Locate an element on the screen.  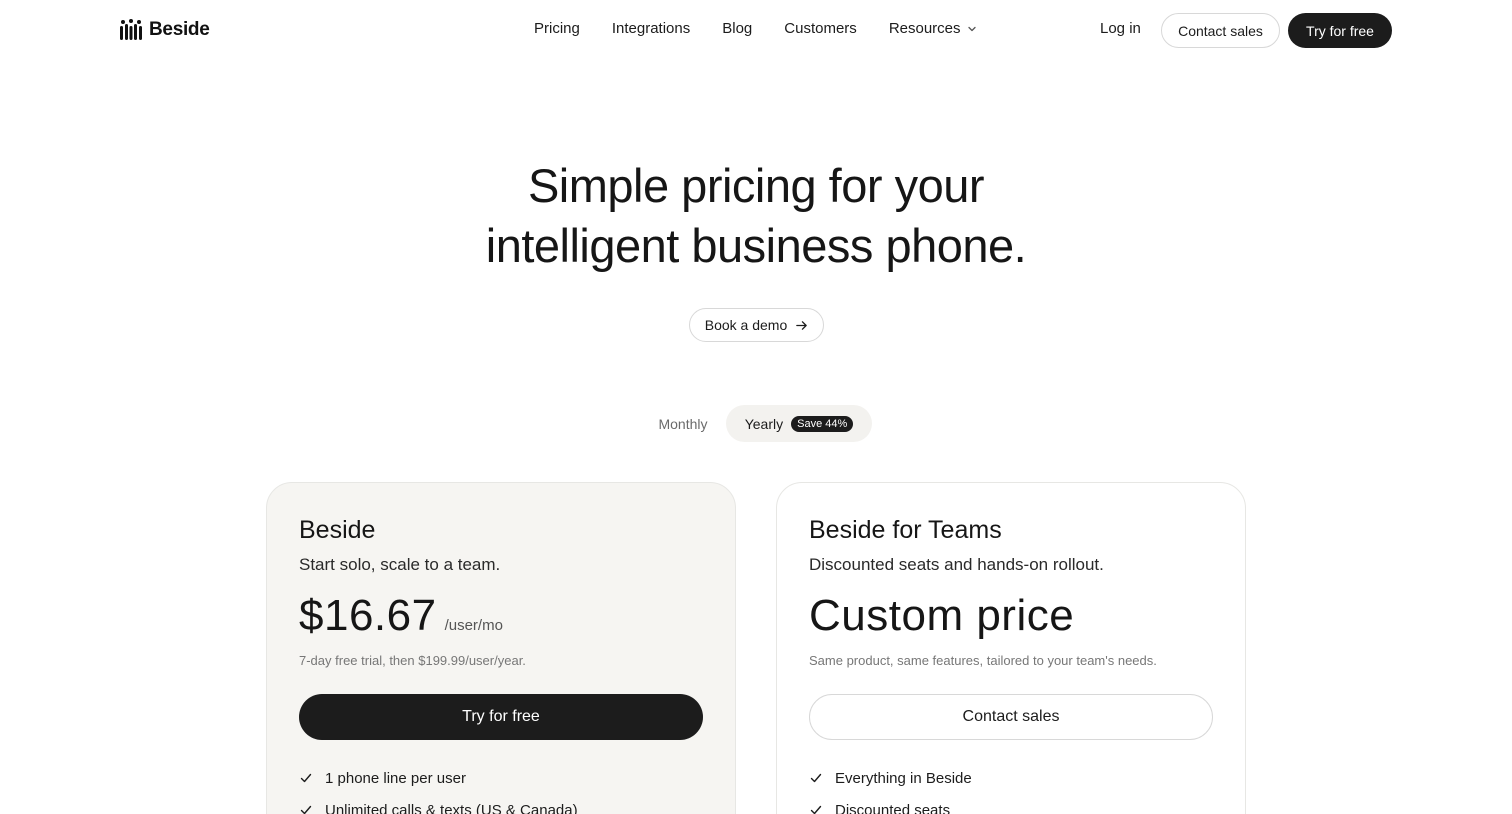
feature-item: 1 phone line per user is located at coordinates (501, 778).